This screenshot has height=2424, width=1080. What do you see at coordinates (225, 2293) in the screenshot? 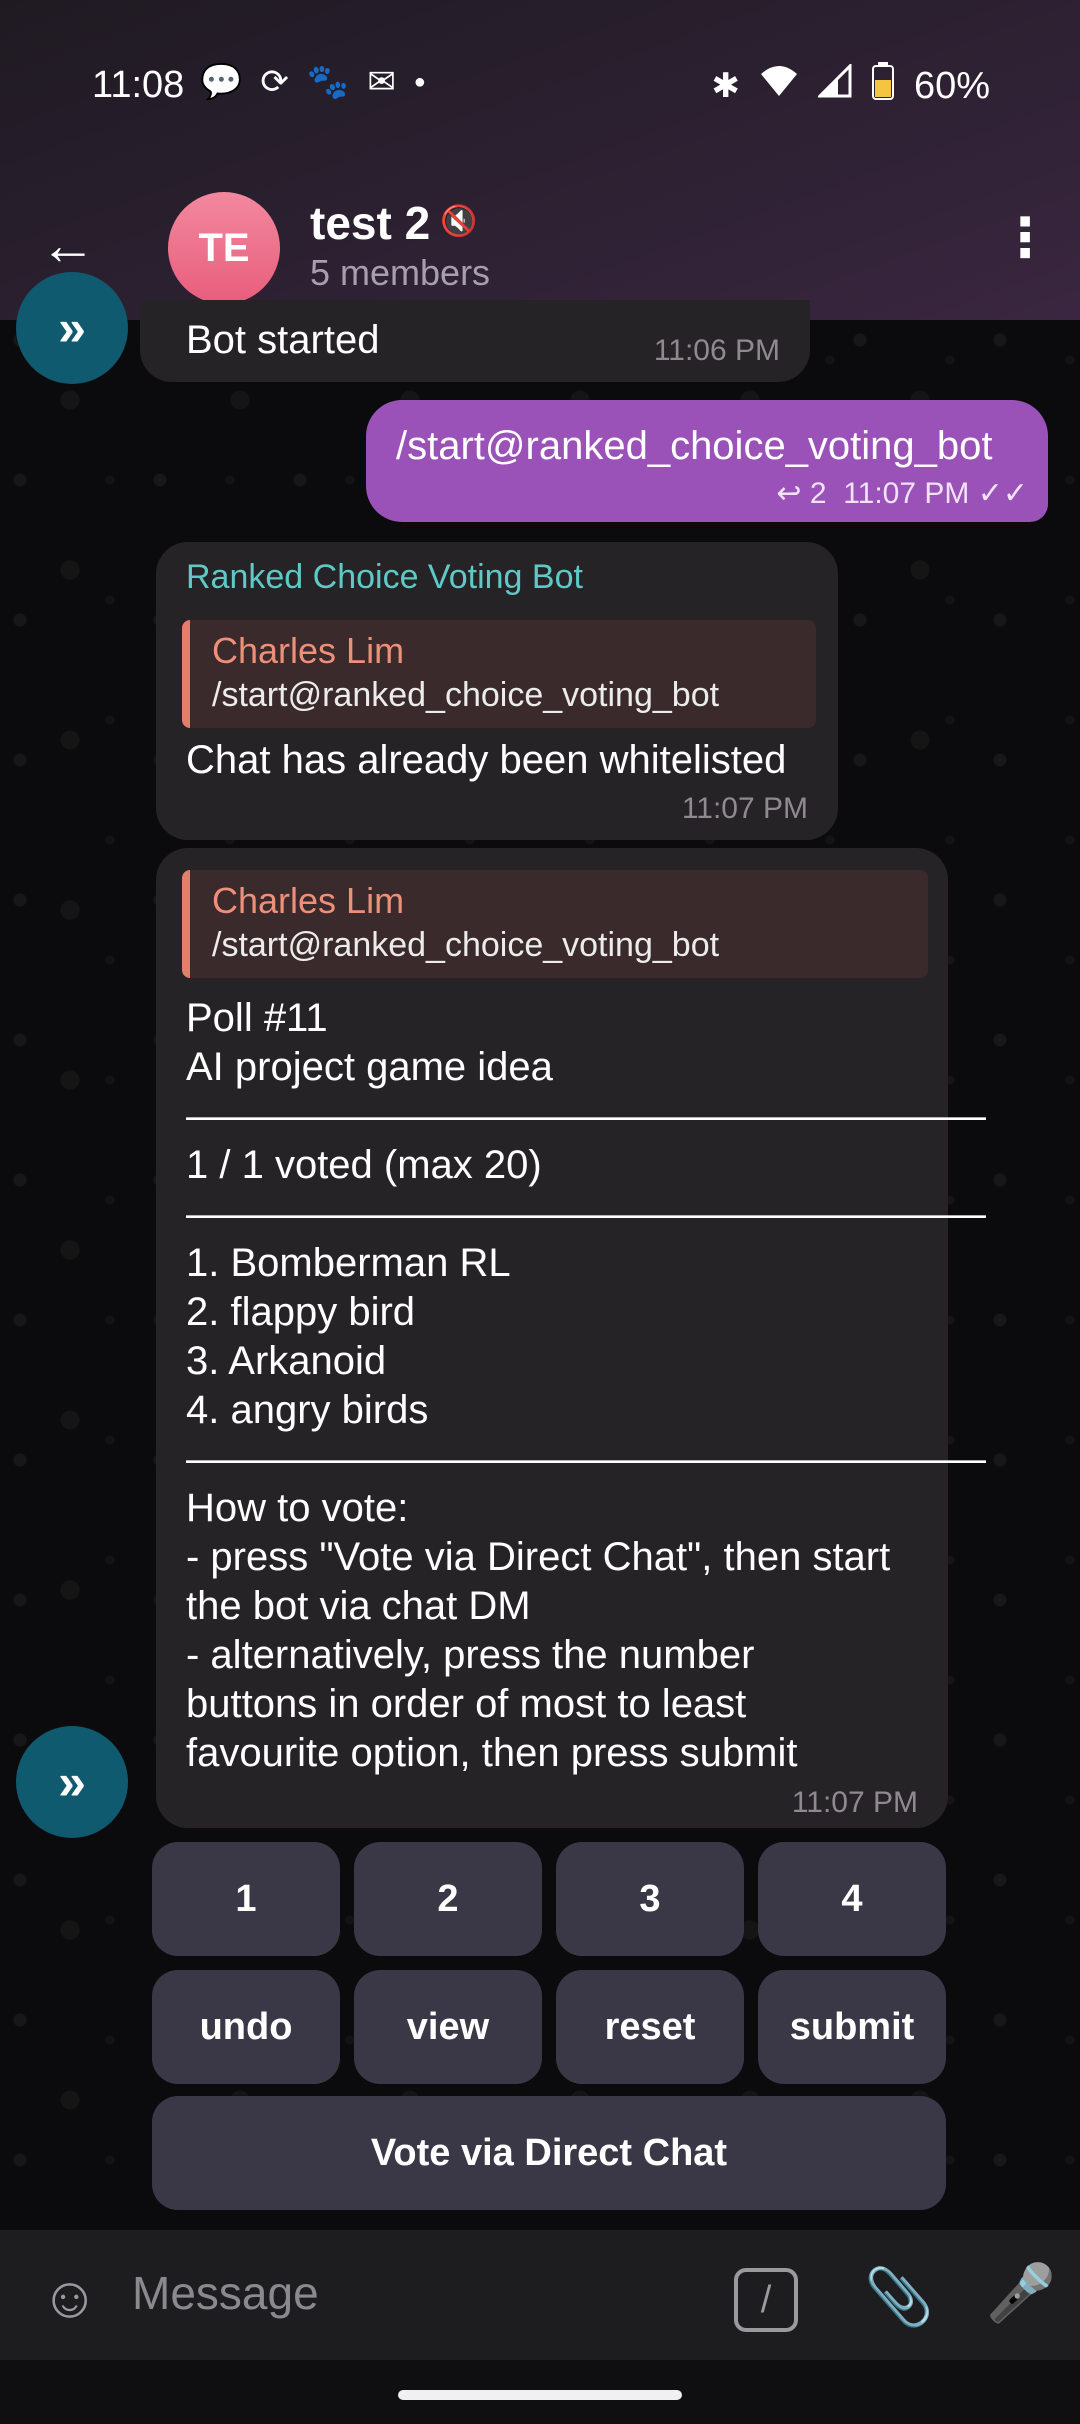
I see `message-input: Message` at bounding box center [225, 2293].